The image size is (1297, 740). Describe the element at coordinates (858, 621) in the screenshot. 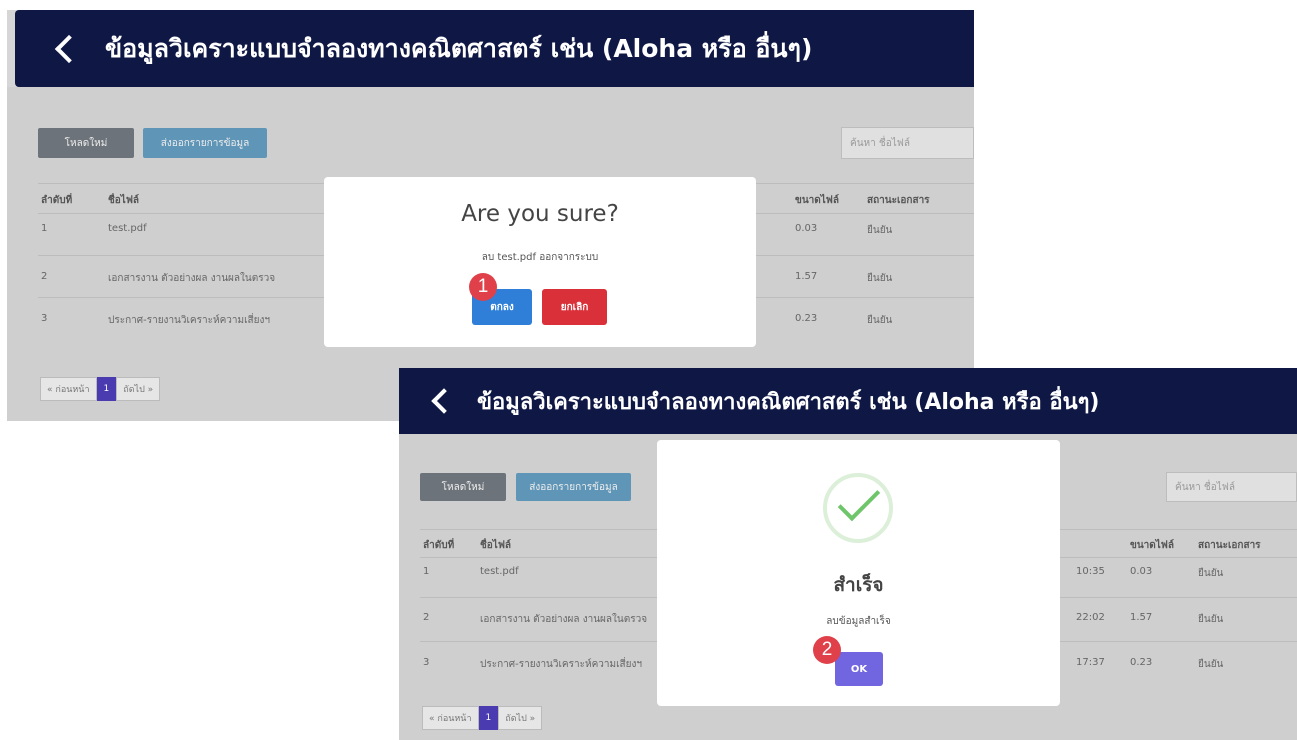

I see `success-text: ลบข้อมูลสำเร็จ` at that location.